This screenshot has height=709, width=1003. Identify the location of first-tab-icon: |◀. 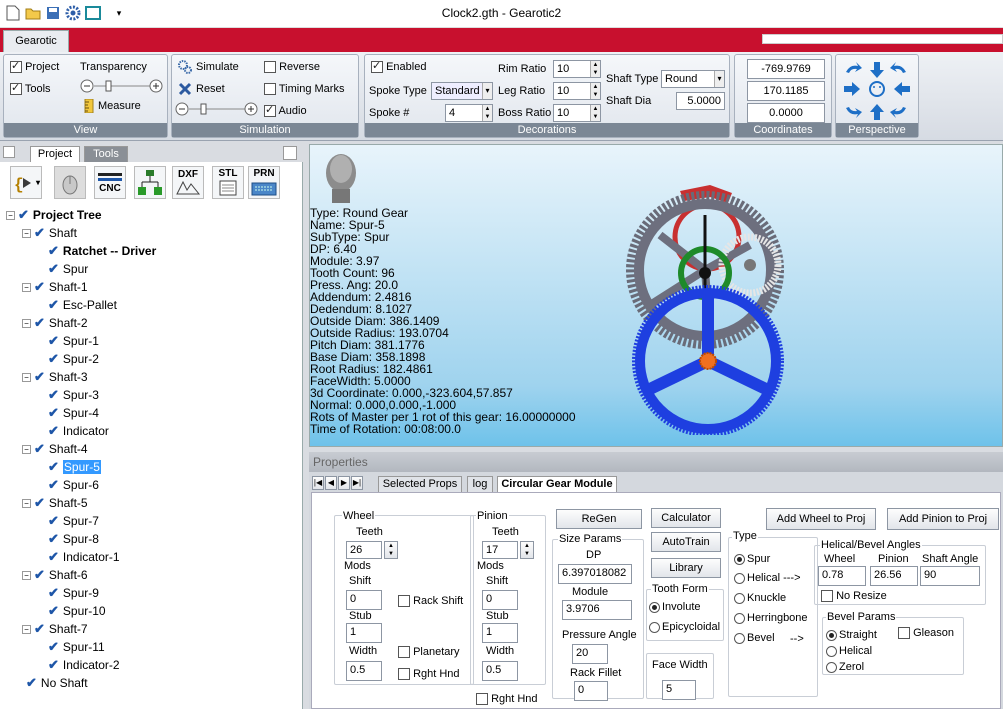
(318, 483).